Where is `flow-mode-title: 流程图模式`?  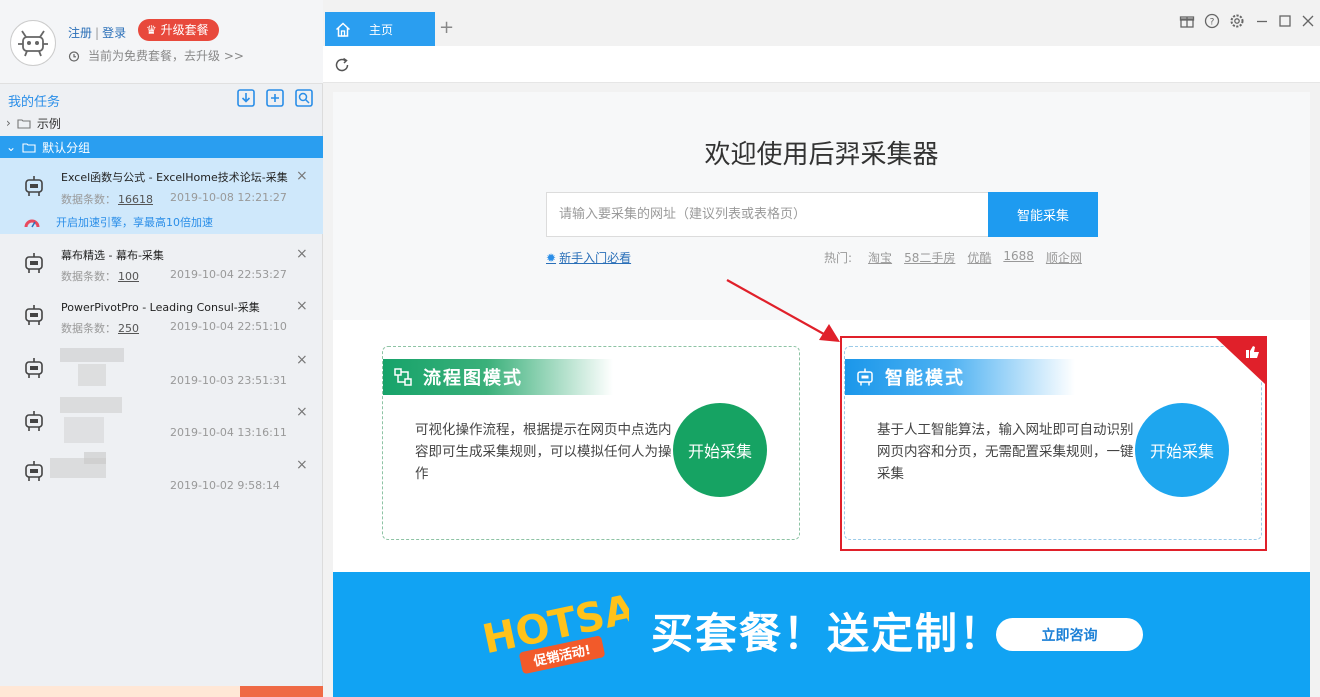 flow-mode-title: 流程图模式 is located at coordinates (473, 378).